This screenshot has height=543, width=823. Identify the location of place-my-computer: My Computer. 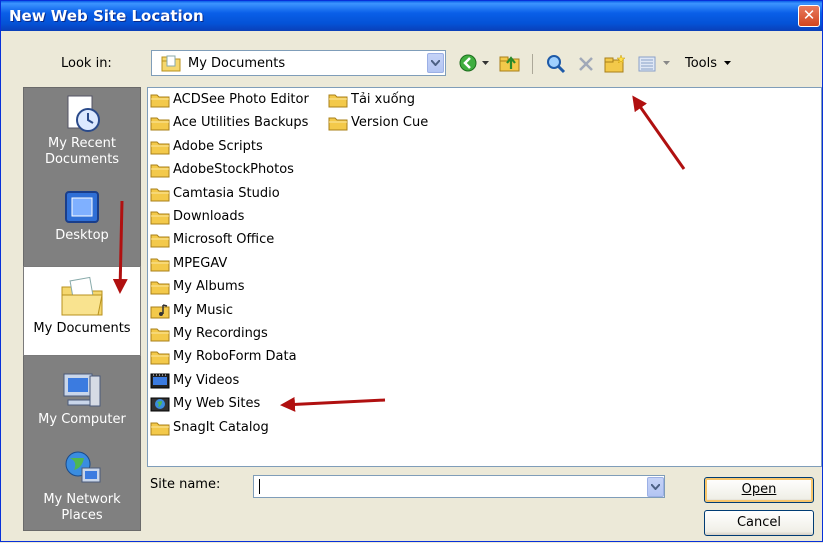
(82, 398).